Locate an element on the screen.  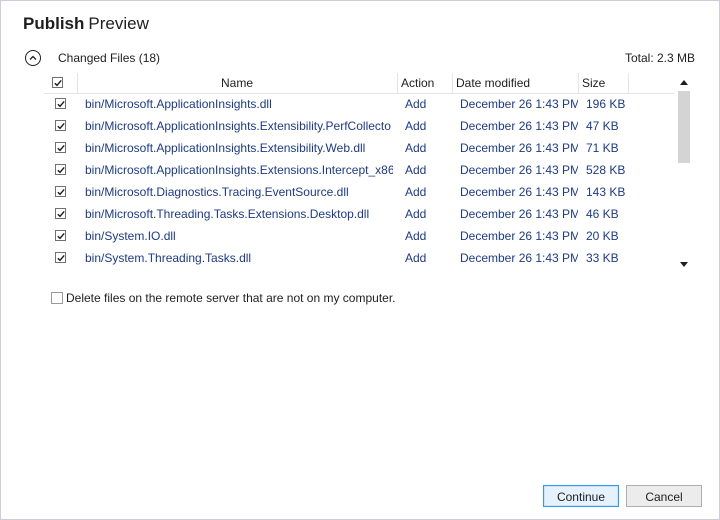
file-size: 71 KB is located at coordinates (602, 148).